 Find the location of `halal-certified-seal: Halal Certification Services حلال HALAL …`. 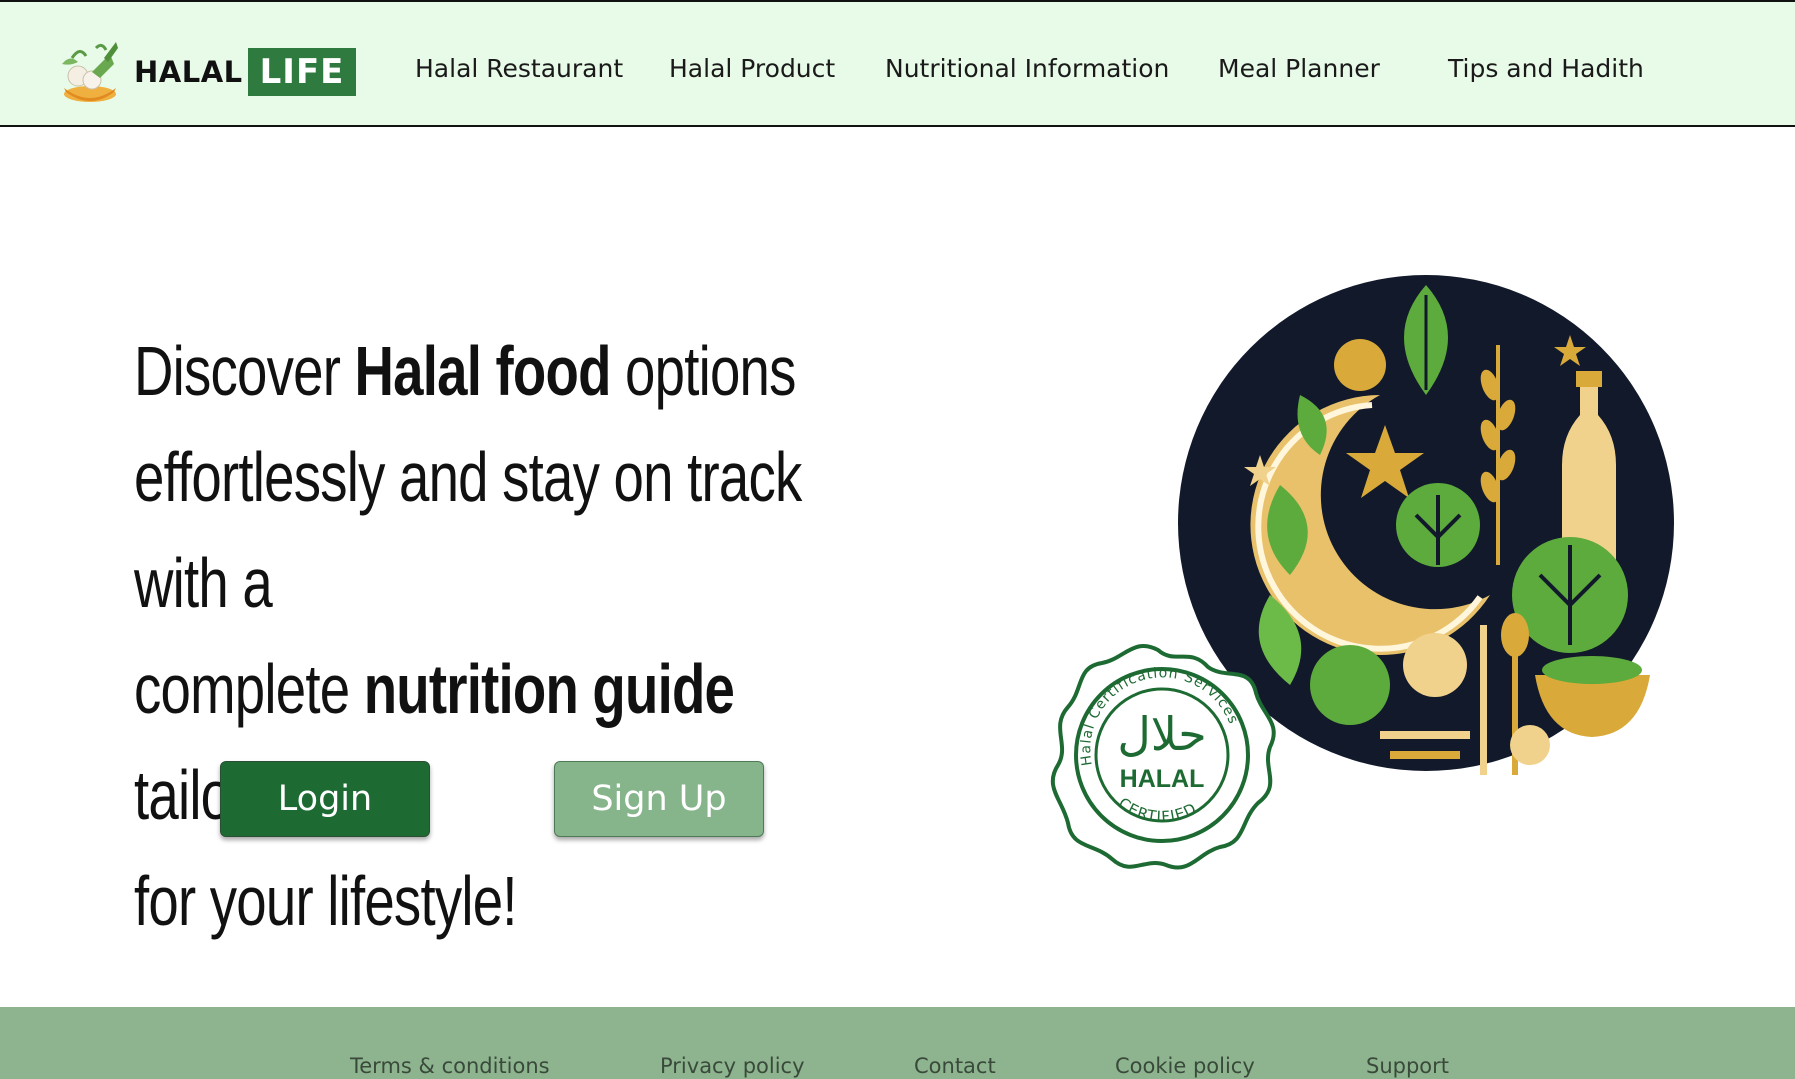

halal-certified-seal: Halal Certification Services حلال HALAL … is located at coordinates (1163, 756).